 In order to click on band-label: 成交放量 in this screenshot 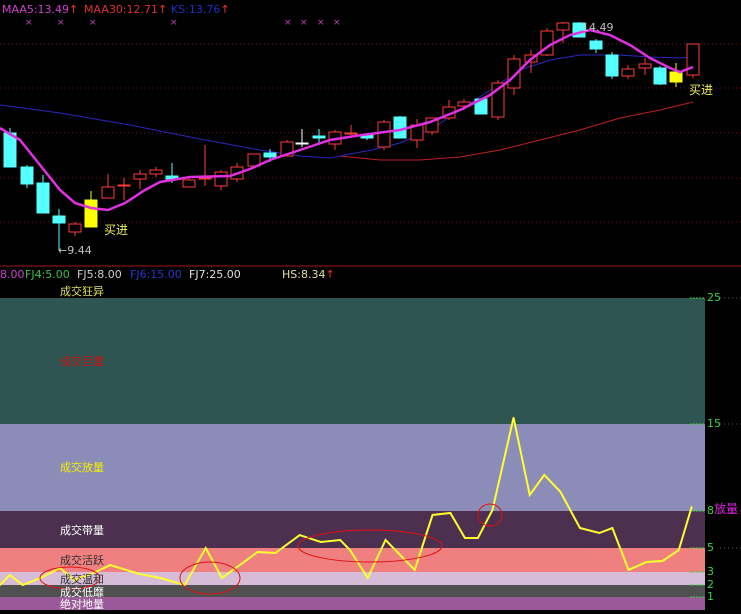, I will do `click(82, 467)`.